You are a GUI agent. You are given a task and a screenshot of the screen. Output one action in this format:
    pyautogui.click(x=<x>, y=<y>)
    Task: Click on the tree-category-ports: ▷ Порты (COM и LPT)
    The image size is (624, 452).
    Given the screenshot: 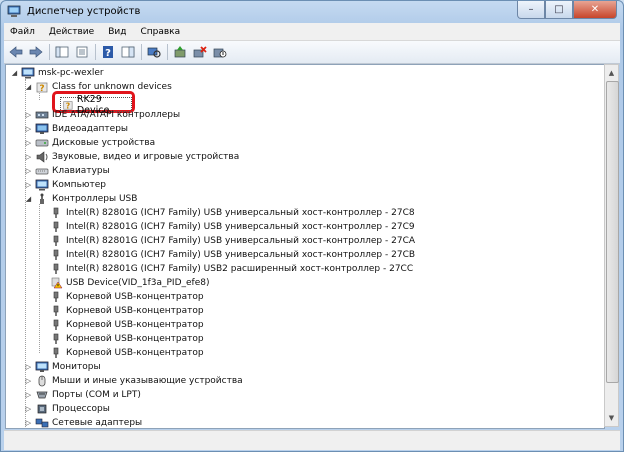 What is the action you would take?
    pyautogui.click(x=82, y=395)
    